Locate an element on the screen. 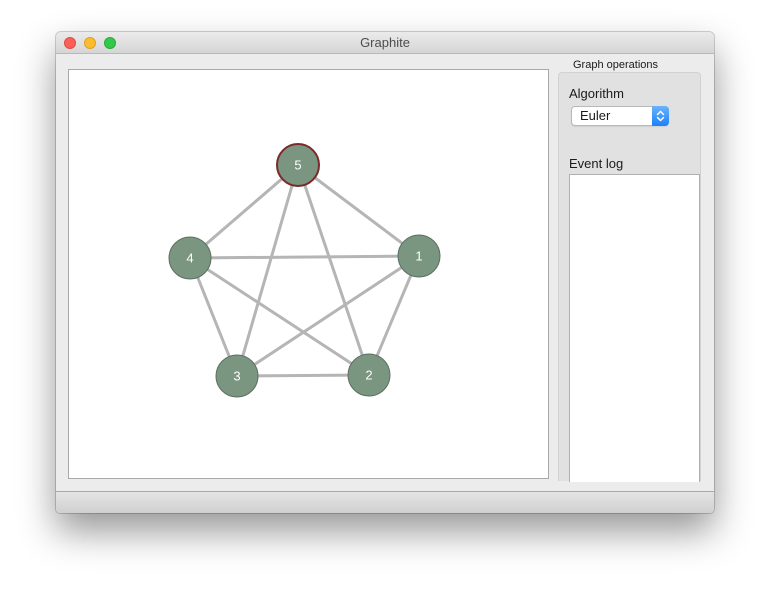  graph-node-5: 5 is located at coordinates (298, 165).